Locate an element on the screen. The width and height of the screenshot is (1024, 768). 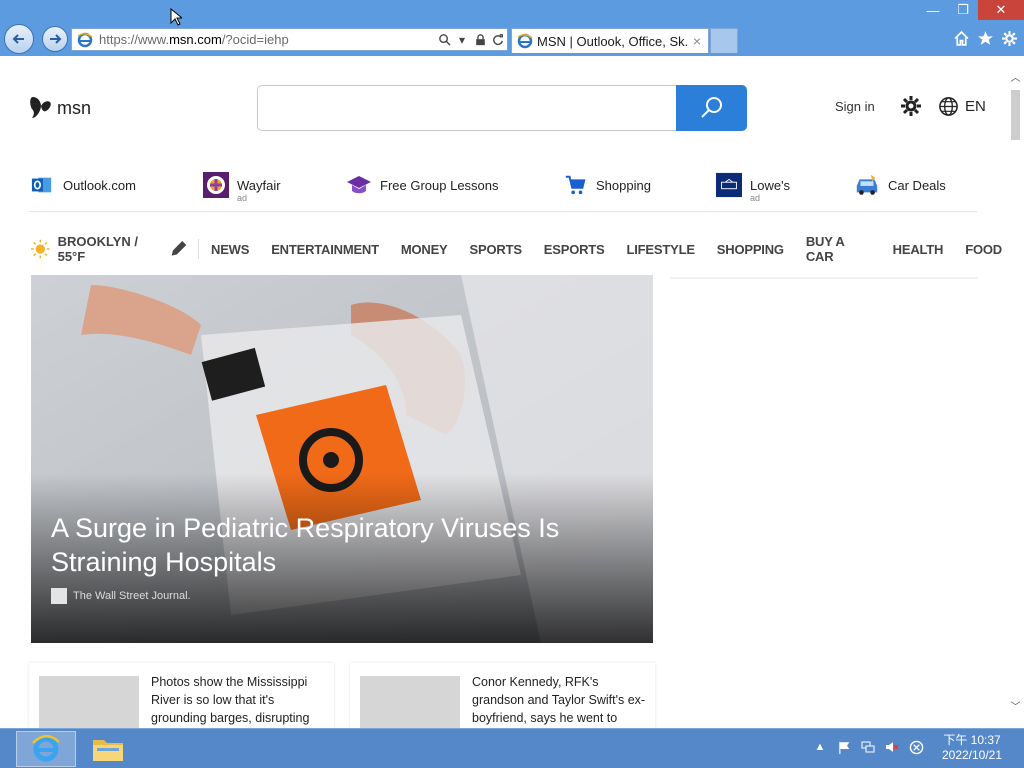
favorites-star-icon is located at coordinates (985, 38).